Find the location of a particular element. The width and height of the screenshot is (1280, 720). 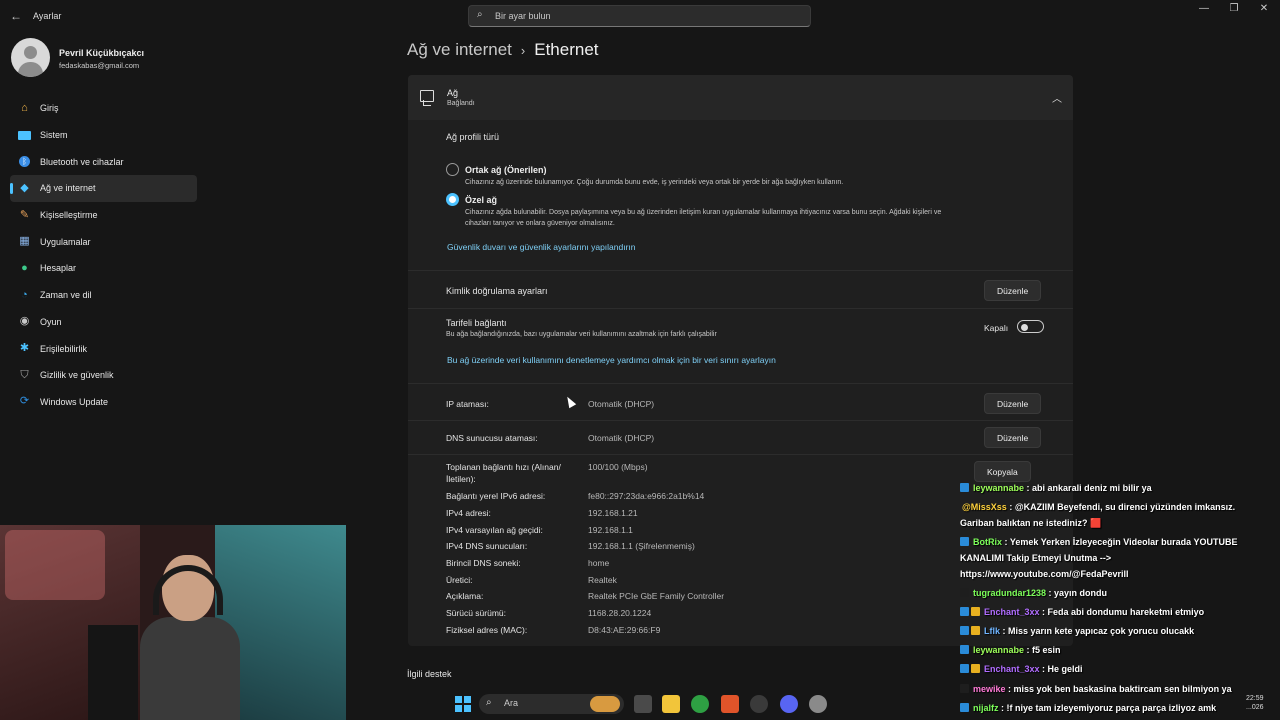

chevron-up-icon: ︿ is located at coordinates (1057, 97).